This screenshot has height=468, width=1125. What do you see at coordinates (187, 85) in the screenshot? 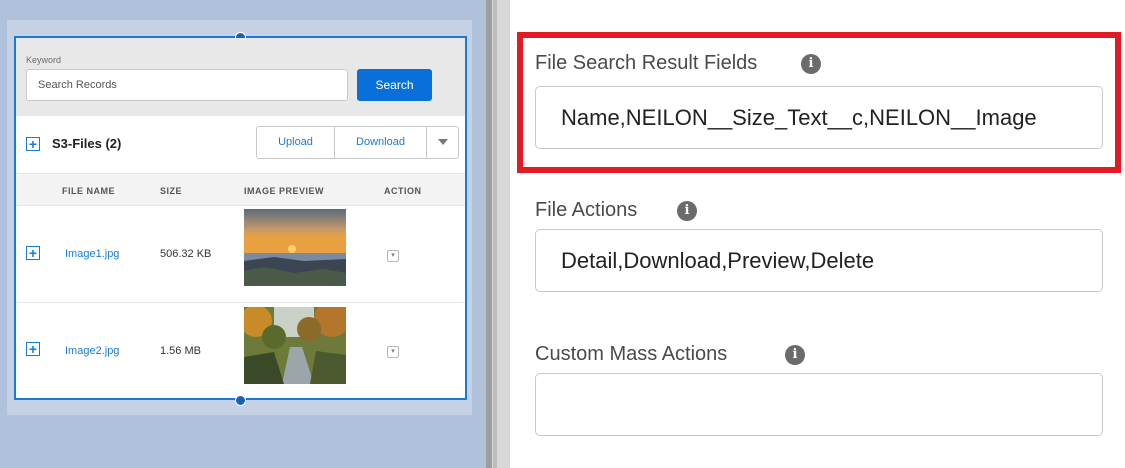
I see `search-input: Search Records` at bounding box center [187, 85].